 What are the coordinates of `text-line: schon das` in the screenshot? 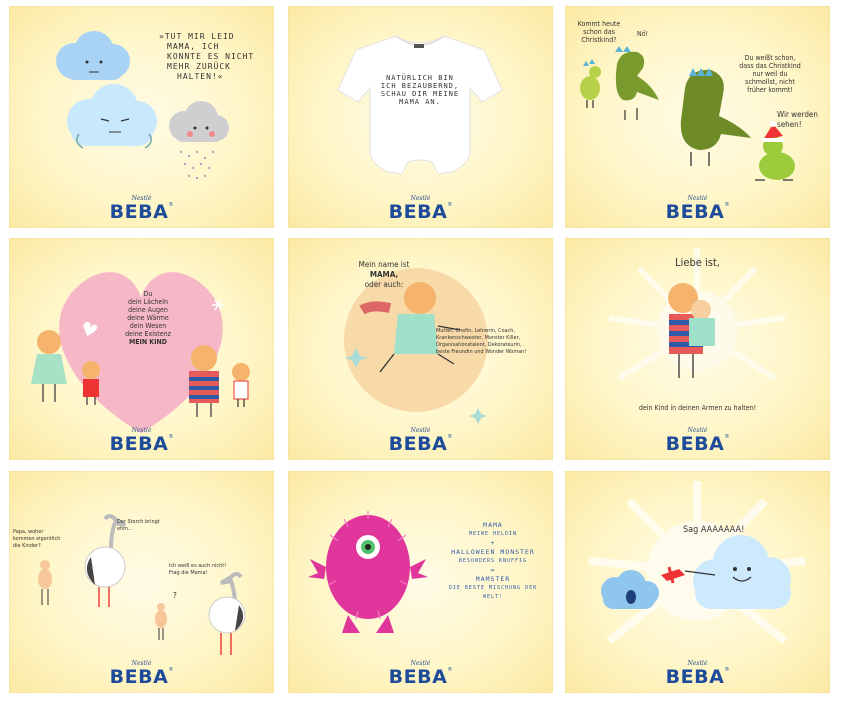 It's located at (599, 32).